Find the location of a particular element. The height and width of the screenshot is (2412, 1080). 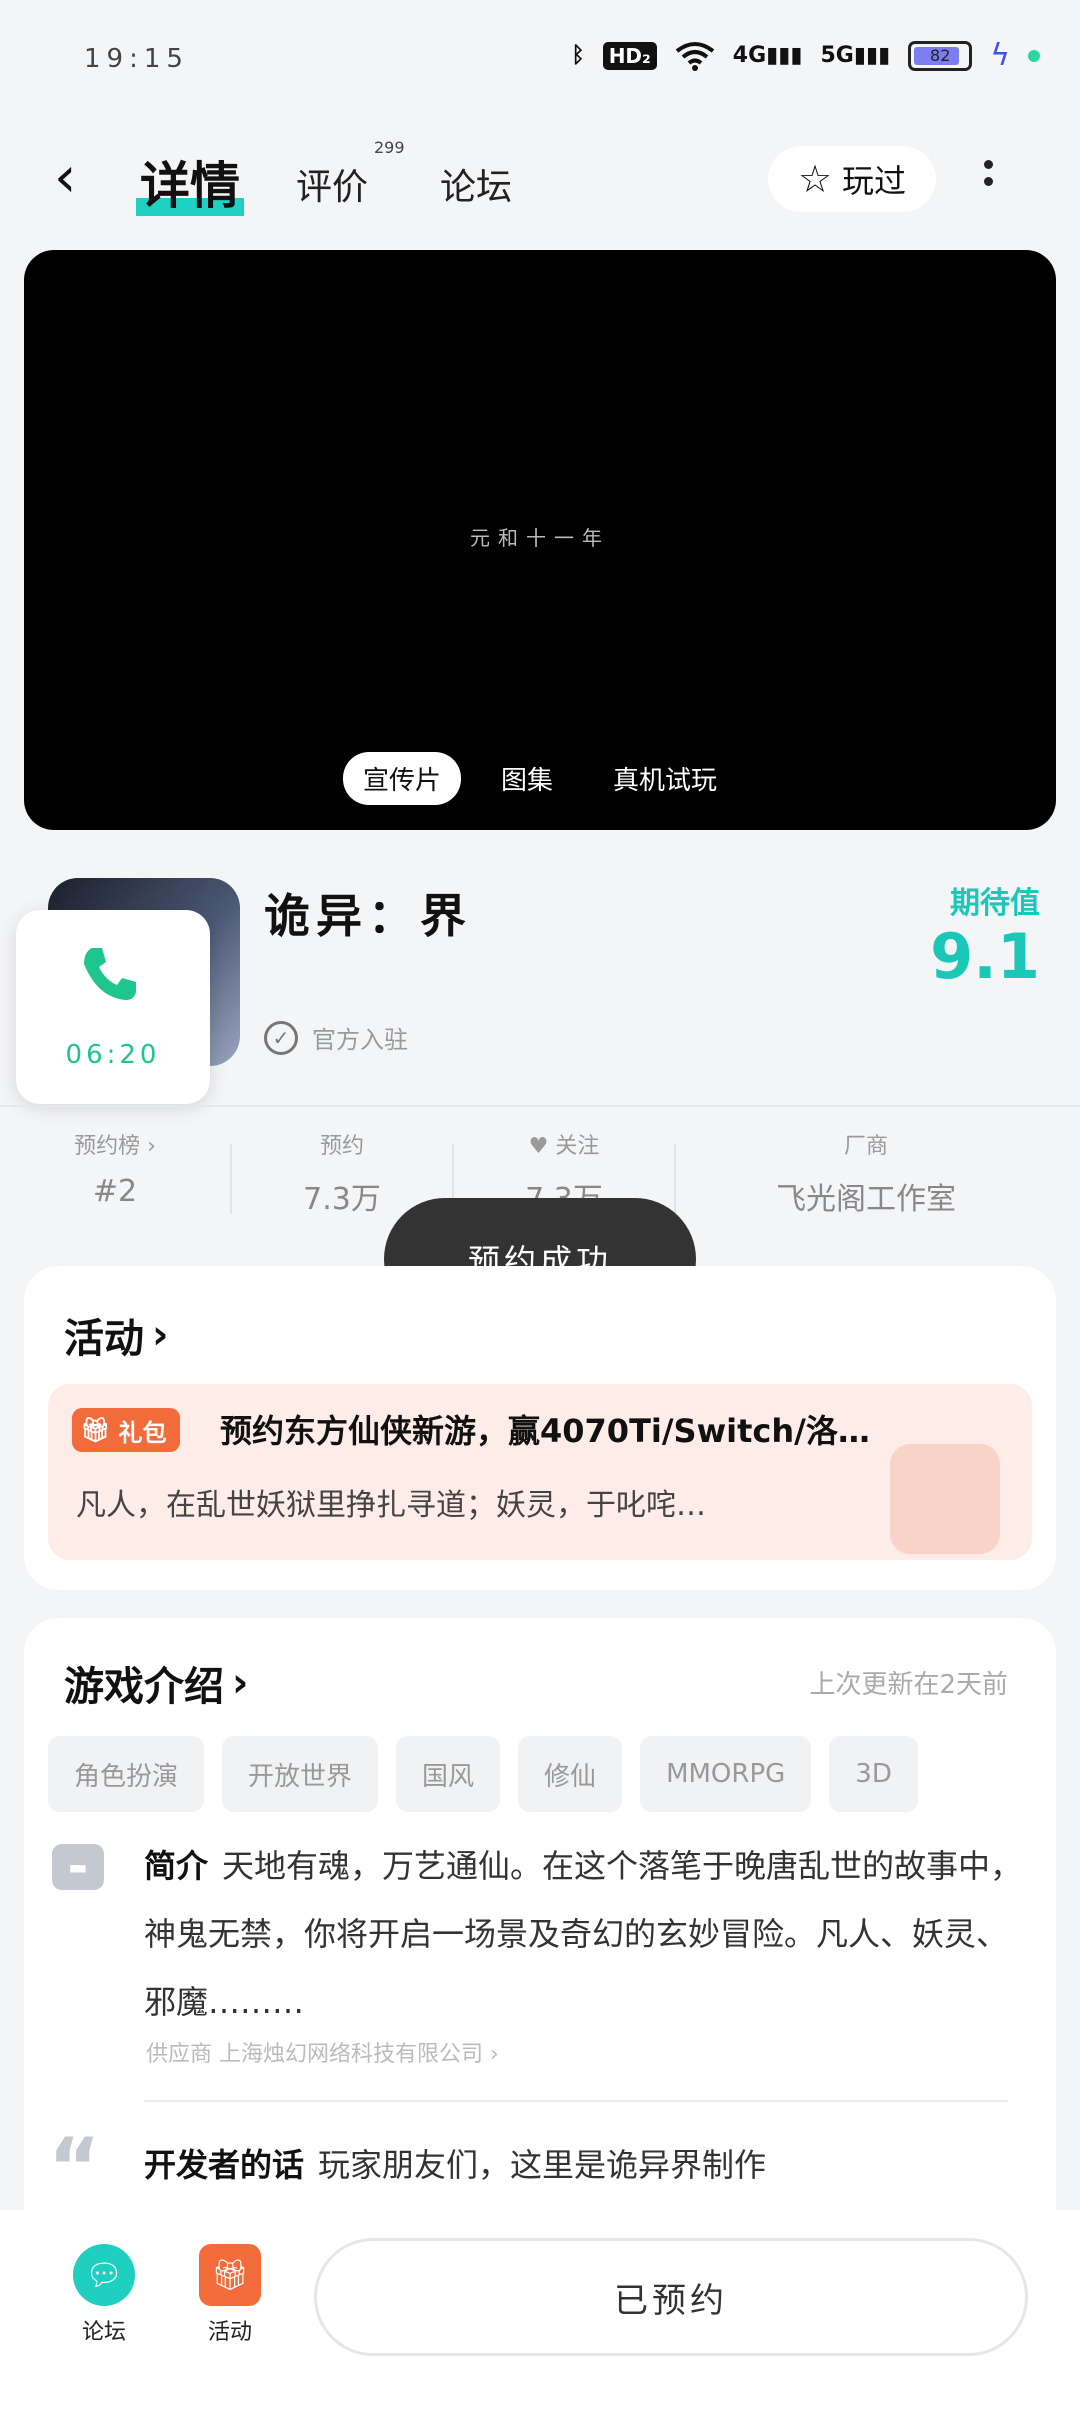

call-duration: 06:20 is located at coordinates (113, 1055).